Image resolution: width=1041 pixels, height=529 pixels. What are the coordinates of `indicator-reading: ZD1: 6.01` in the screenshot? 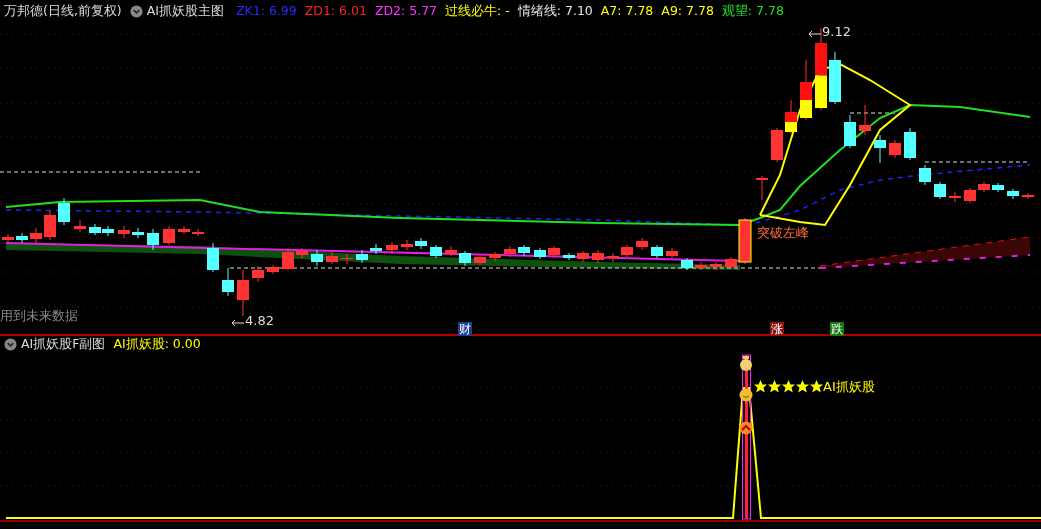 It's located at (335, 10).